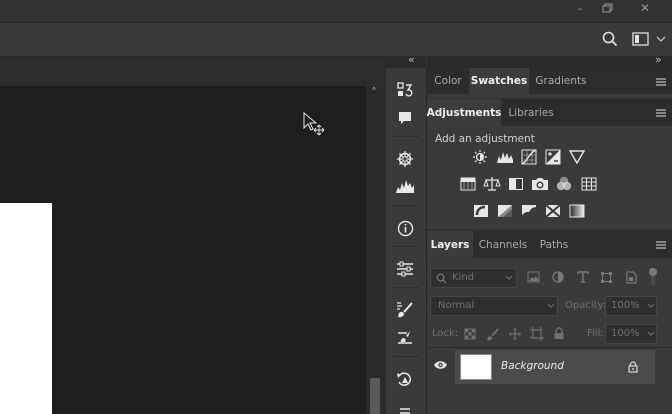  I want to click on tab-label: Adjustments, so click(464, 112).